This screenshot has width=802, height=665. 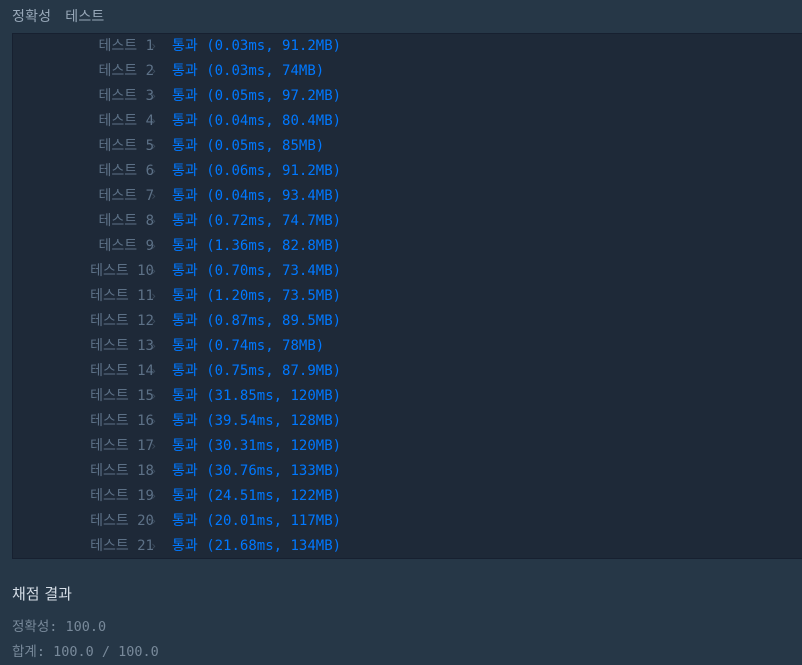 I want to click on test-result: 통과 (0.05ms, 85MB), so click(x=248, y=146).